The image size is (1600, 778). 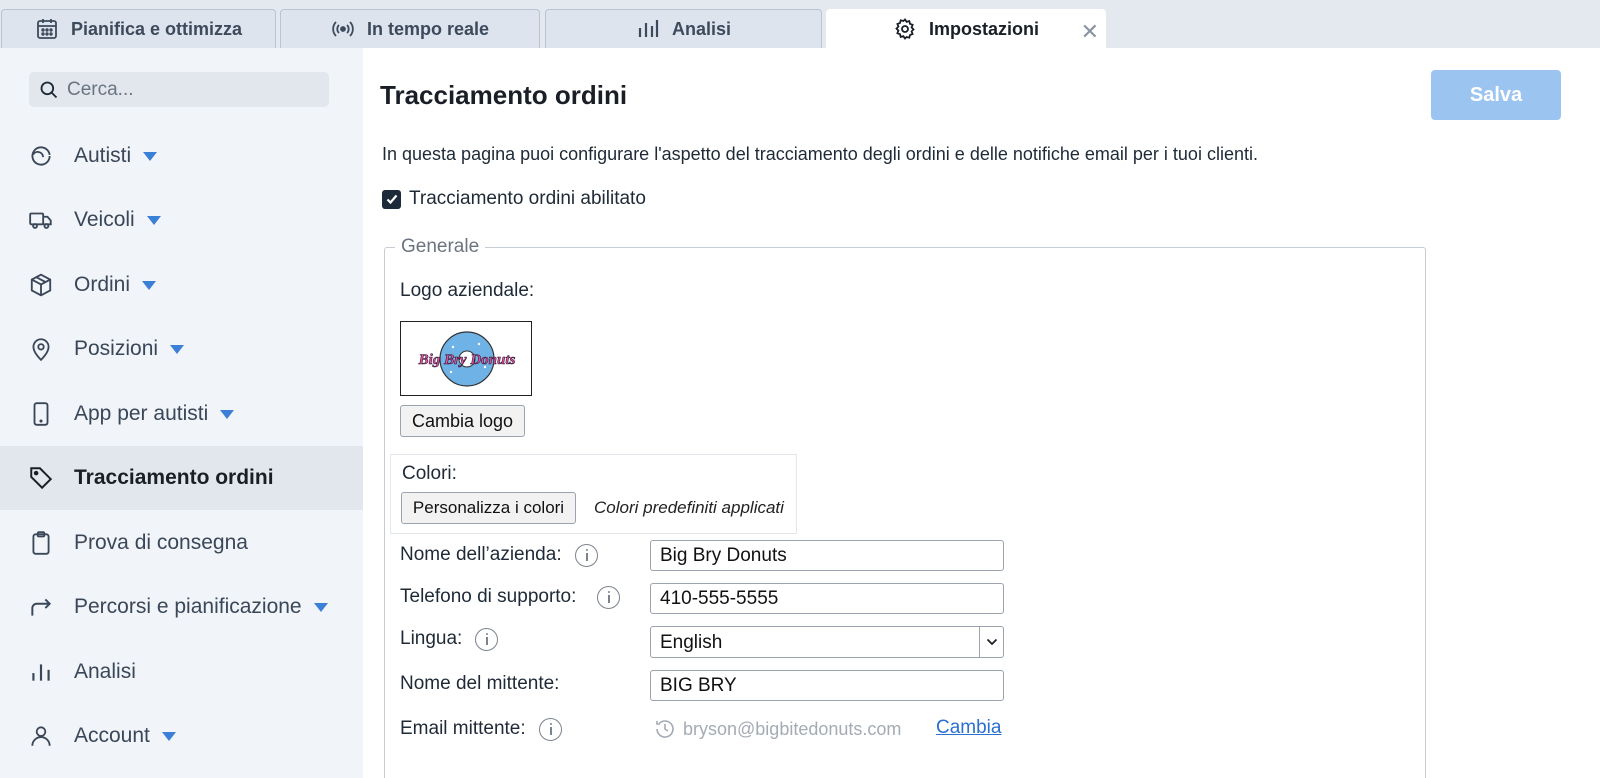 What do you see at coordinates (102, 284) in the screenshot?
I see `sidebar-item-label: Ordini` at bounding box center [102, 284].